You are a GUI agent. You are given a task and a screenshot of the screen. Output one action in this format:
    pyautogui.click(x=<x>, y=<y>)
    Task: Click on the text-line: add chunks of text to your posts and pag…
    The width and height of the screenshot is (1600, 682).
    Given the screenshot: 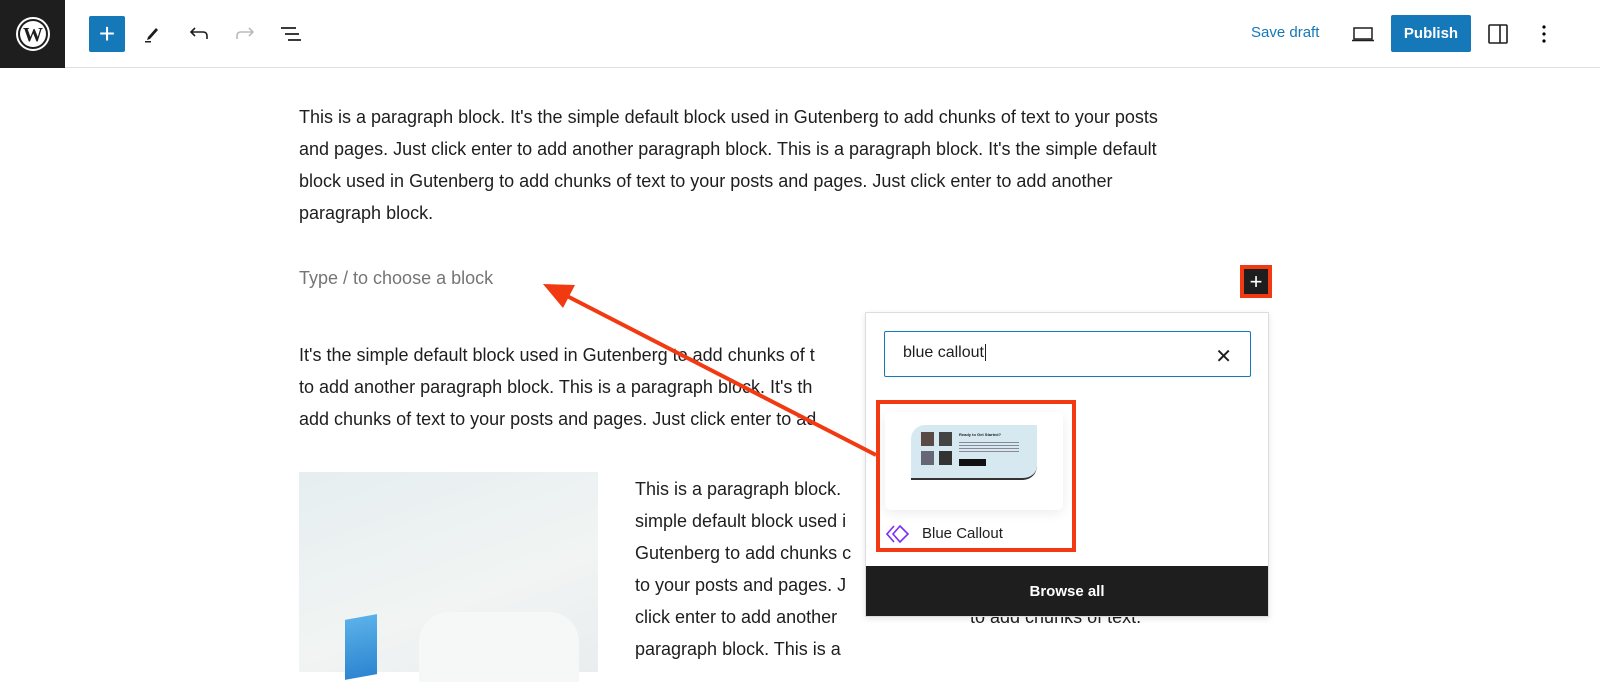 What is the action you would take?
    pyautogui.click(x=558, y=419)
    